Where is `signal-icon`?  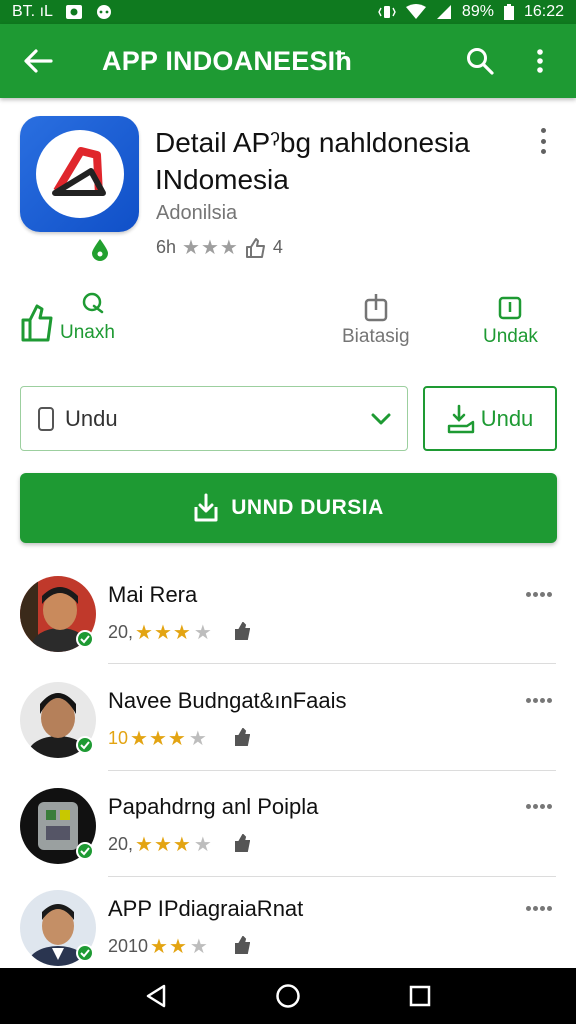
signal-icon is located at coordinates (443, 12).